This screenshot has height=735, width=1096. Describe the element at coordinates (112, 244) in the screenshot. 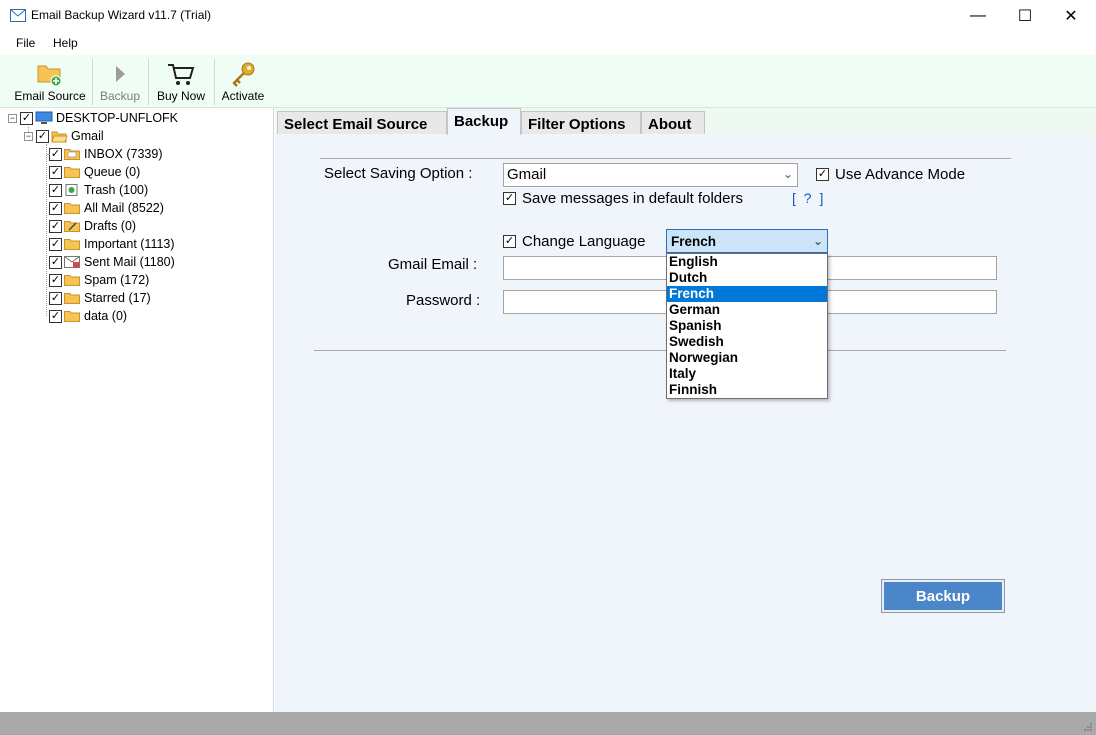

I see `tree-folder-important: ✓ Important (1113)` at that location.